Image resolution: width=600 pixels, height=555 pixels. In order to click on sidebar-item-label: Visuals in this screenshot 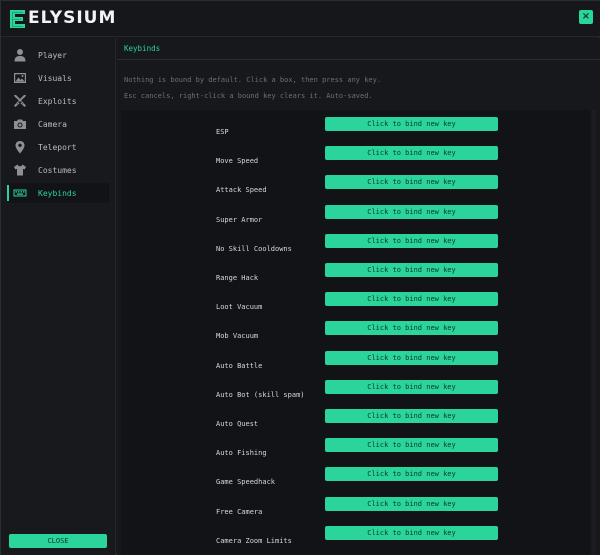, I will do `click(55, 78)`.